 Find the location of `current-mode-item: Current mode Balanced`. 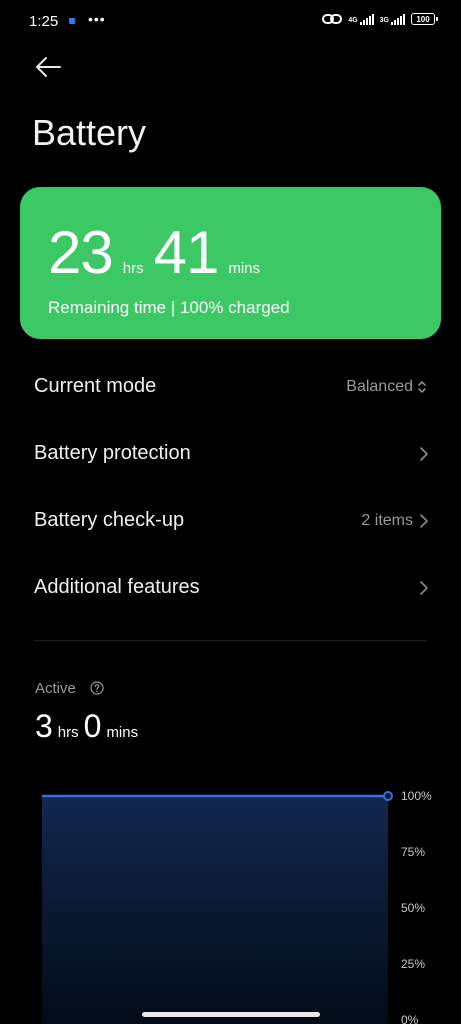

current-mode-item: Current mode Balanced is located at coordinates (230, 386).